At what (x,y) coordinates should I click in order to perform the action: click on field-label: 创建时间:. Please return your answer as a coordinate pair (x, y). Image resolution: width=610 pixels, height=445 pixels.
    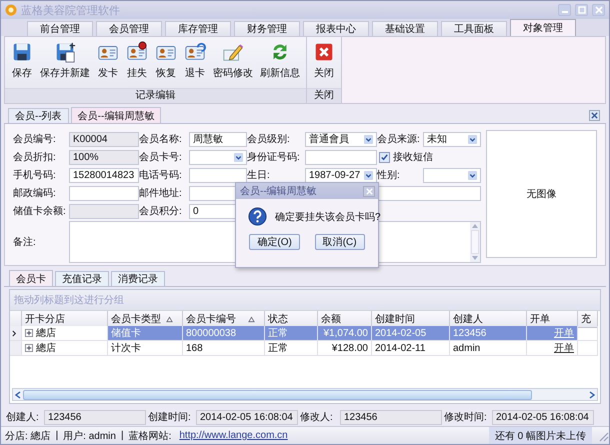
    Looking at the image, I should click on (170, 417).